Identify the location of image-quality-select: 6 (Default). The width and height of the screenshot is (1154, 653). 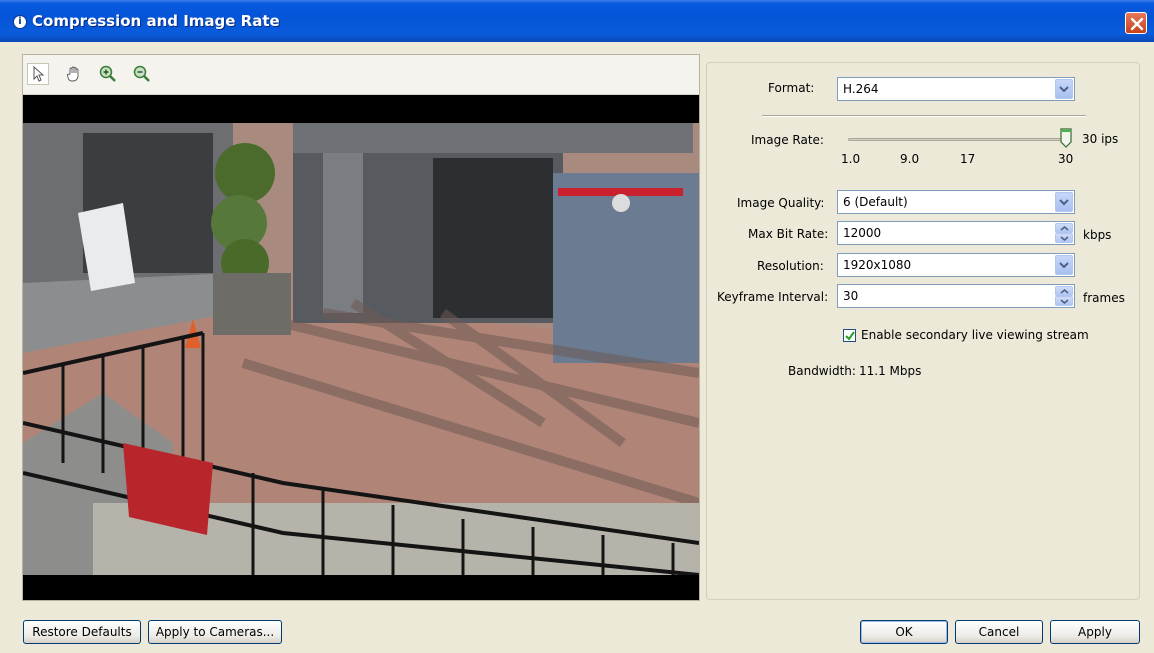
(956, 202).